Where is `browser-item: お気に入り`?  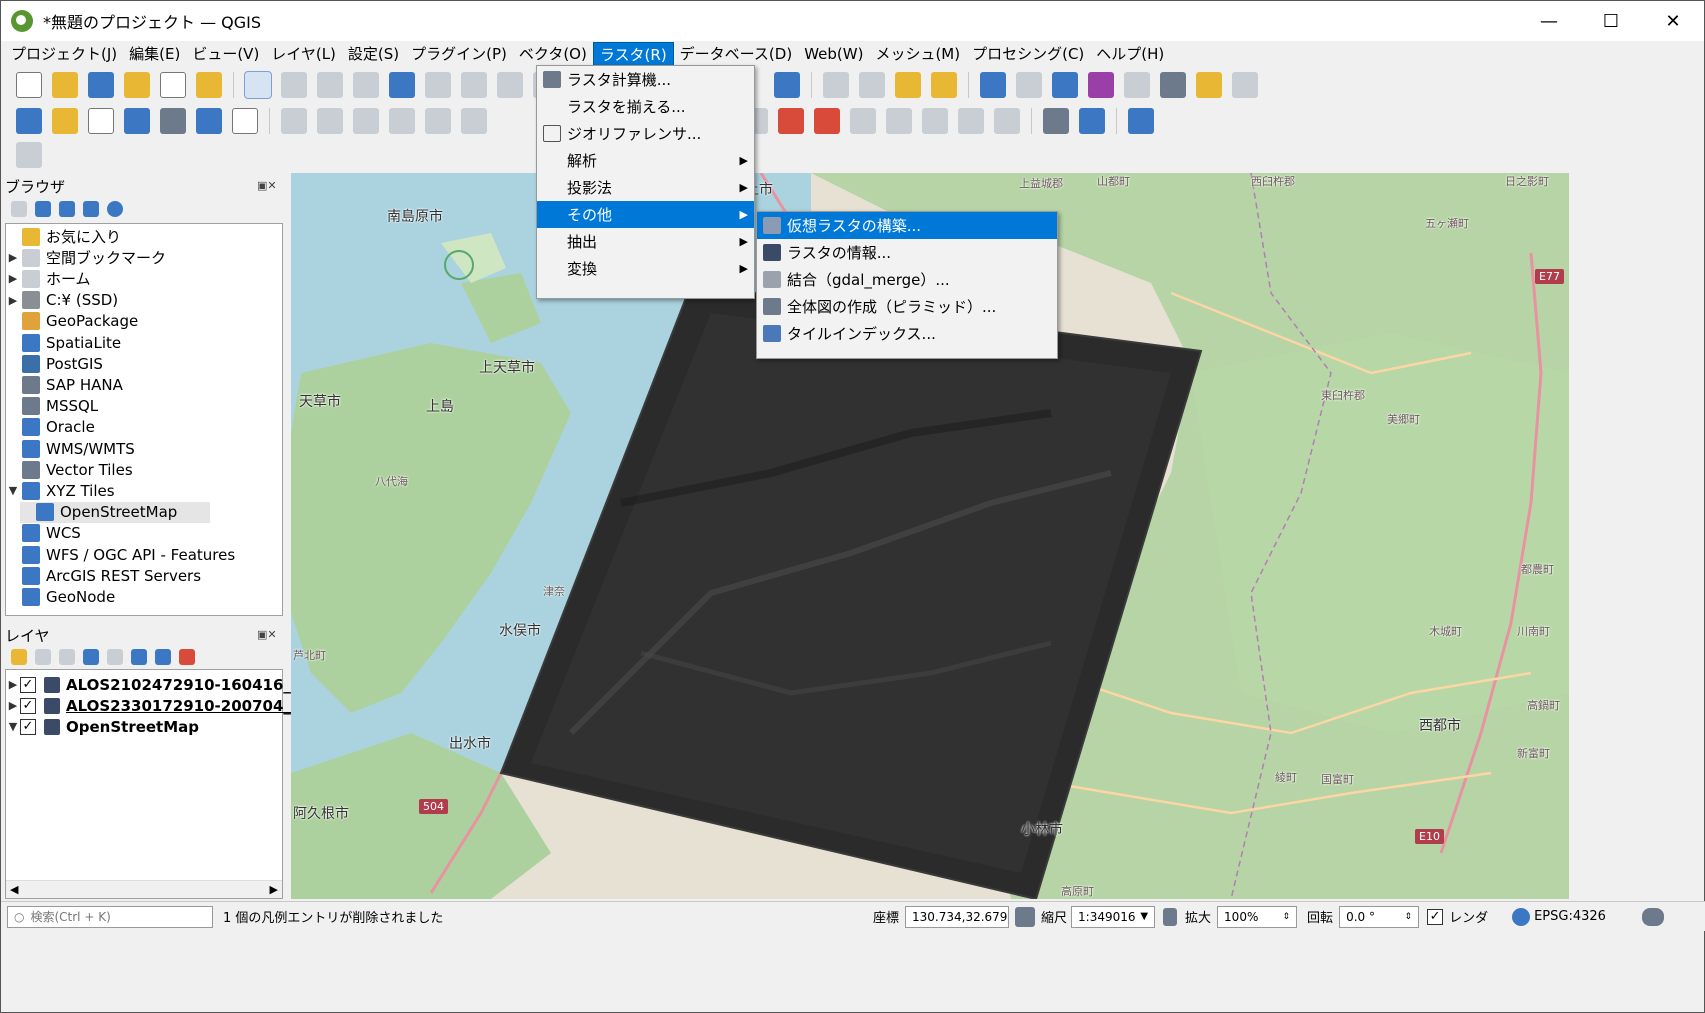 browser-item: お気に入り is located at coordinates (63, 236).